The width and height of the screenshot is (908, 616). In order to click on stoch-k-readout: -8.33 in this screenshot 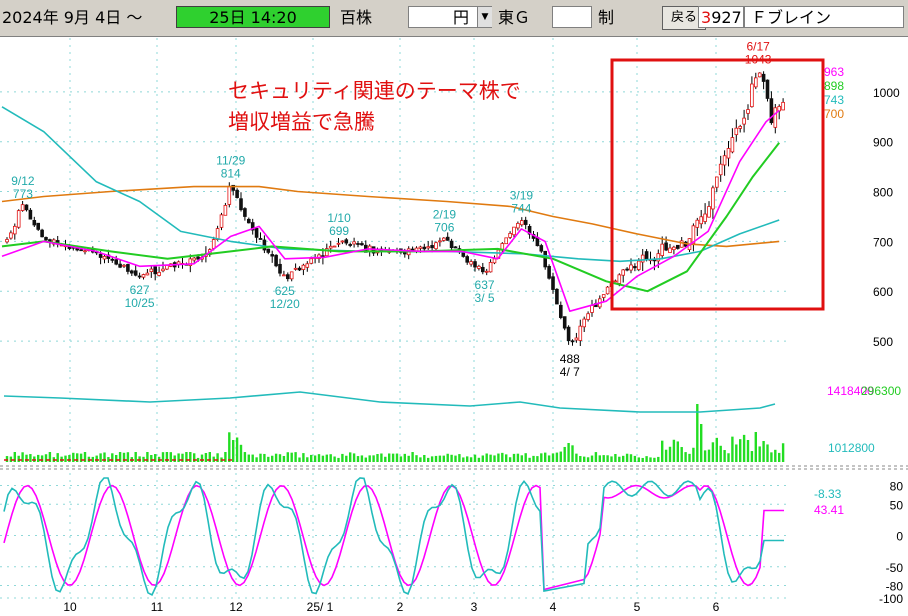, I will do `click(828, 494)`.